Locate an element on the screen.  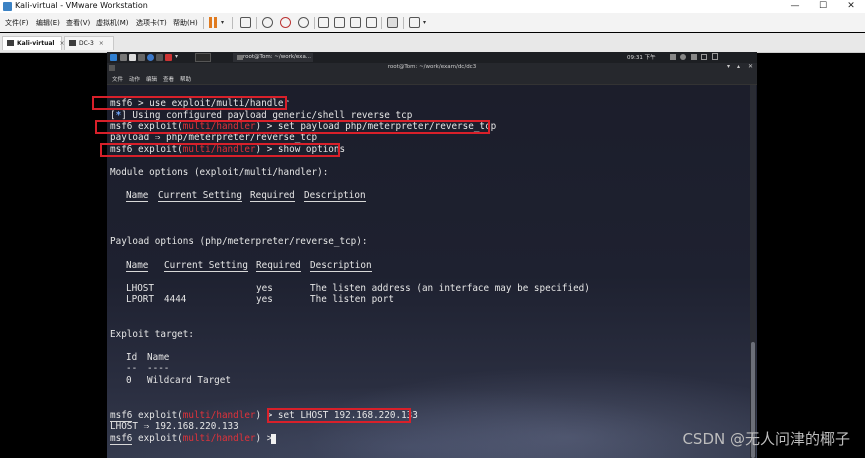
menu-help: 帮助(H) is located at coordinates (185, 23).